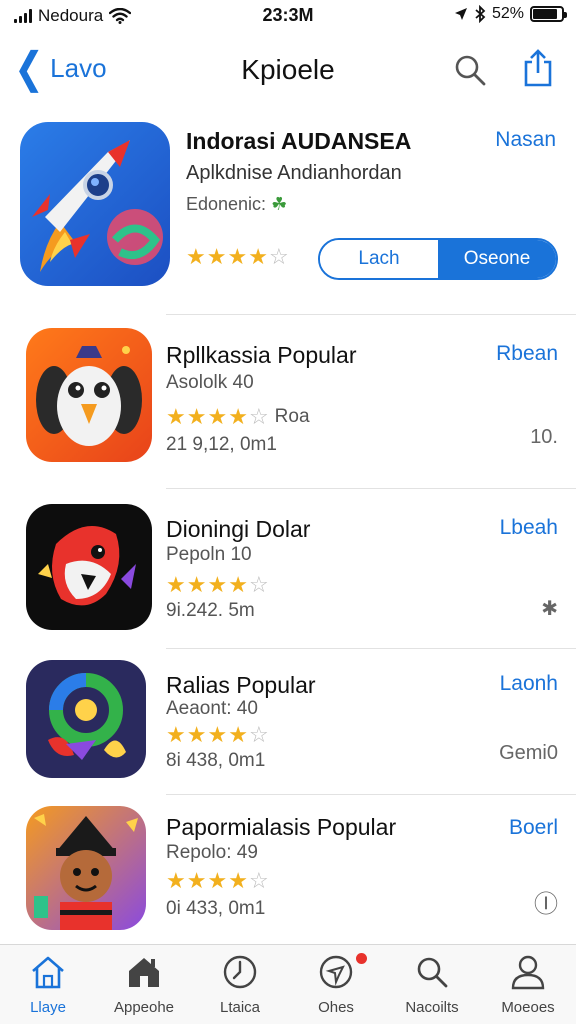  What do you see at coordinates (480, 14) in the screenshot?
I see `bluetooth-icon` at bounding box center [480, 14].